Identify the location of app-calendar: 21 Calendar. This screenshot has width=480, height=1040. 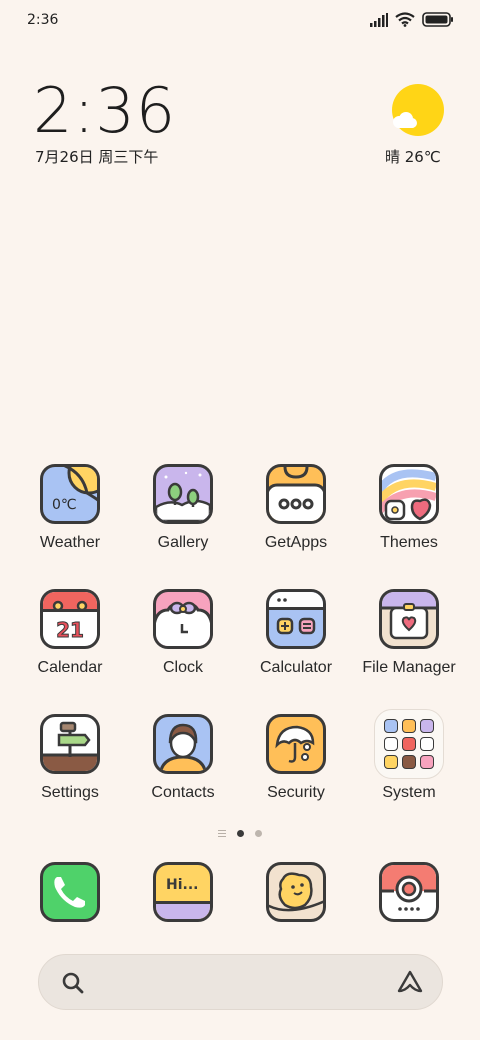
(70, 633).